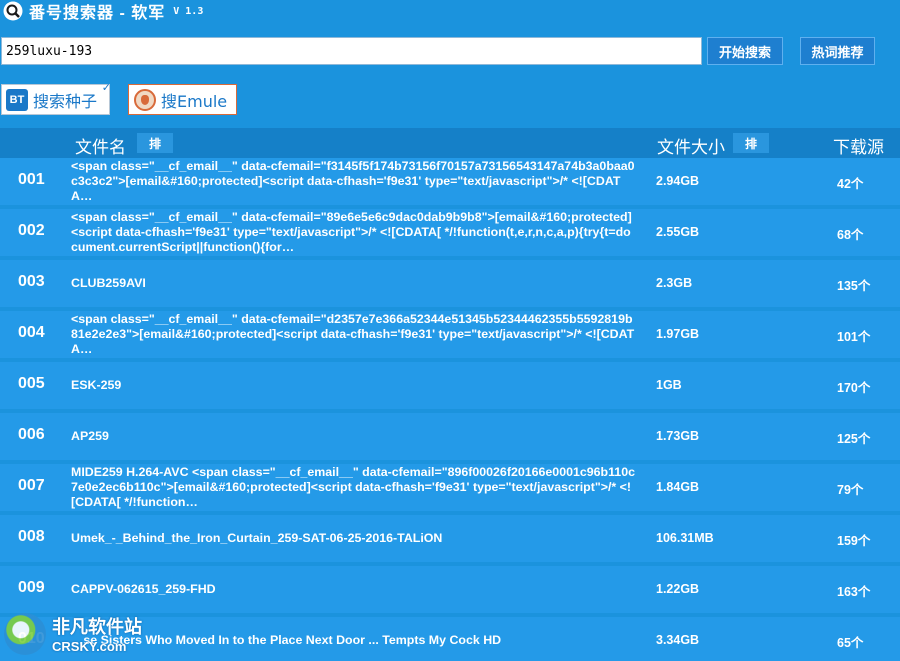  Describe the element at coordinates (678, 487) in the screenshot. I see `row-filesize: 1.84GB` at that location.